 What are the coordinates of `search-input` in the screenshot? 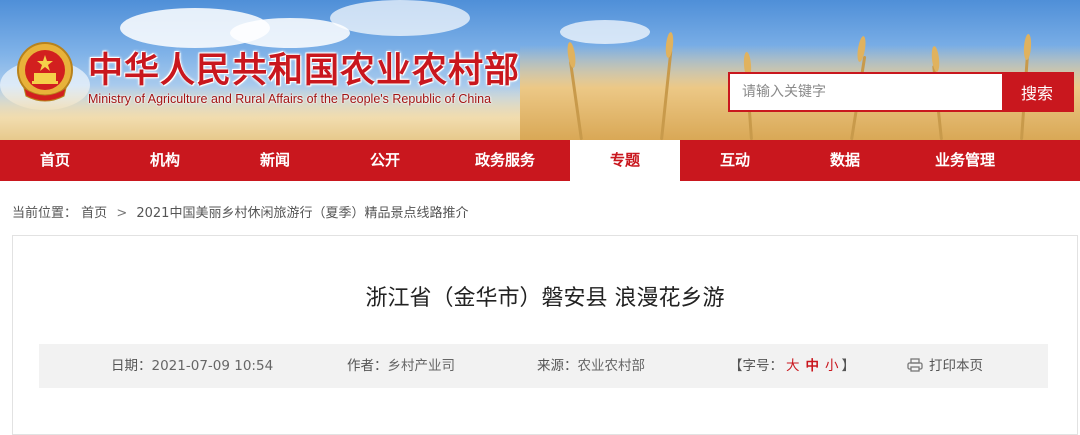 It's located at (866, 92).